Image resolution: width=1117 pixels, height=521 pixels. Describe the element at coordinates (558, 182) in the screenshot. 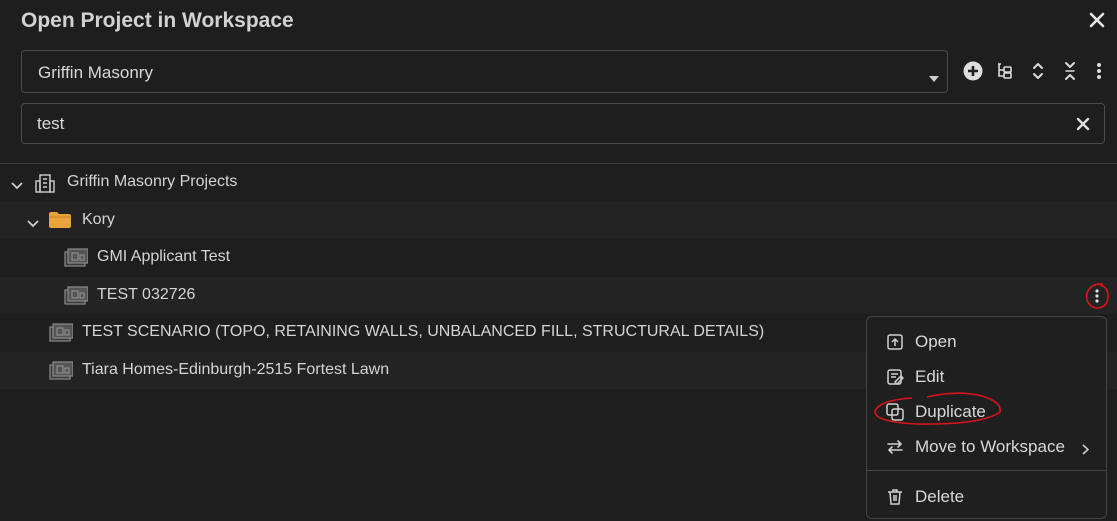

I see `tree-root-row: Griffin Masonry Projects` at that location.